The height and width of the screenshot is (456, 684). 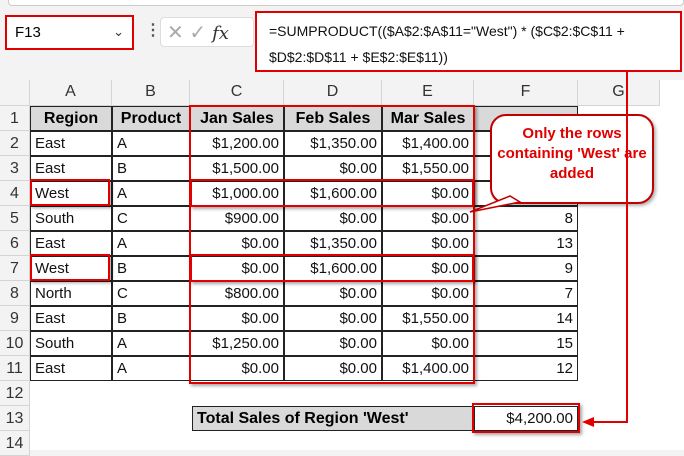 What do you see at coordinates (15, 393) in the screenshot?
I see `row-header-12: 12` at bounding box center [15, 393].